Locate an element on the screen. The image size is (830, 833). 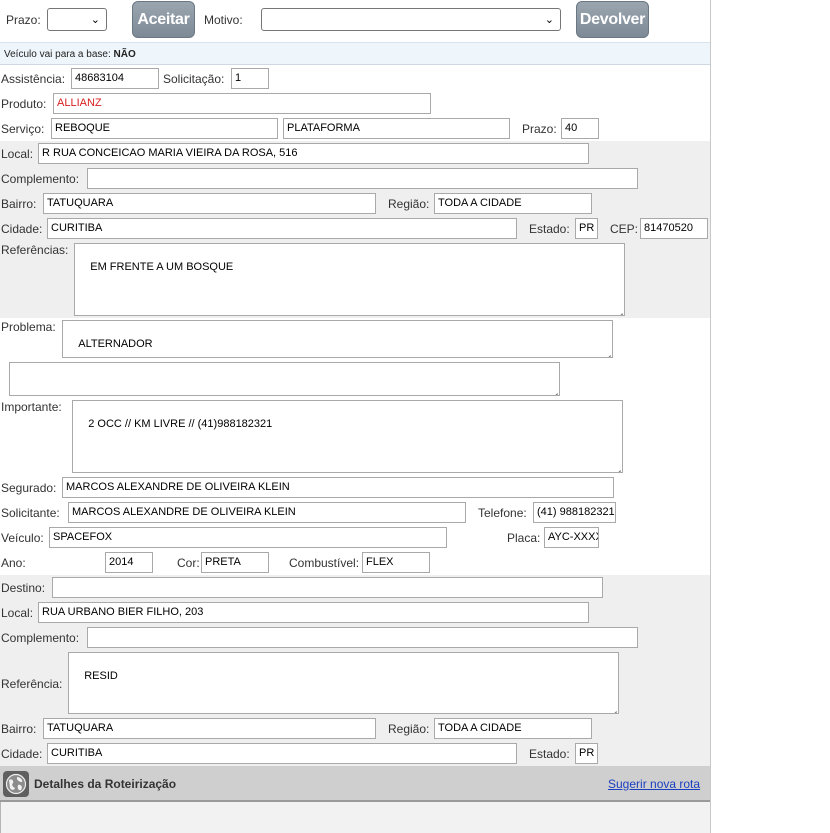
globe-icon is located at coordinates (16, 784).